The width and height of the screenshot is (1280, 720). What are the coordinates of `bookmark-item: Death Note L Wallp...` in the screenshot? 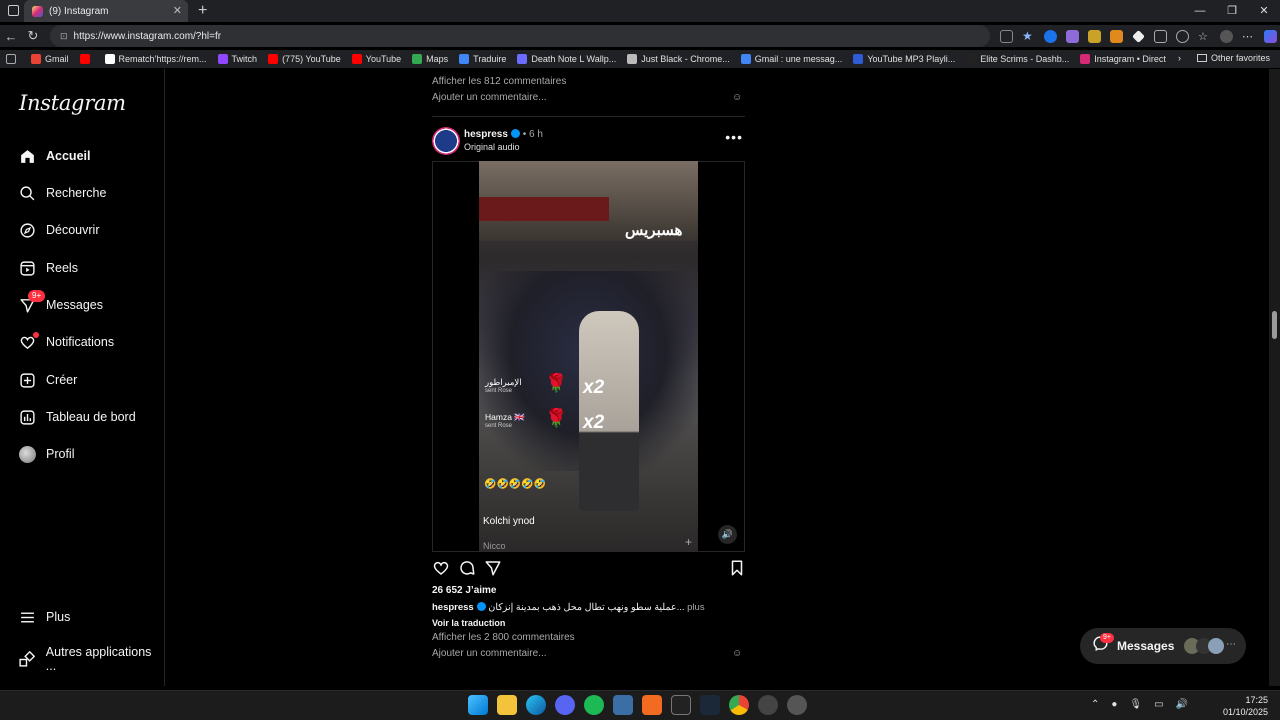 It's located at (566, 59).